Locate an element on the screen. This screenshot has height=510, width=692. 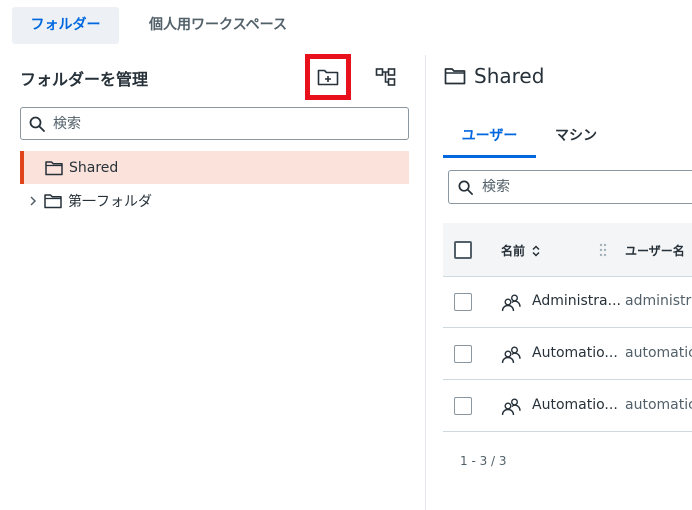
top-tabs: フォルダー 個人用ワークスペース is located at coordinates (346, 24).